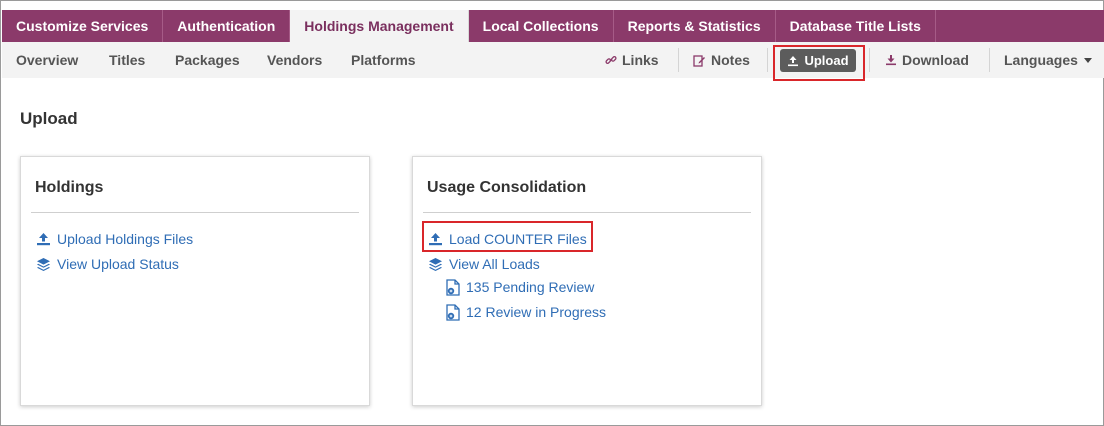  I want to click on languages-dropdown: Languages, so click(1048, 60).